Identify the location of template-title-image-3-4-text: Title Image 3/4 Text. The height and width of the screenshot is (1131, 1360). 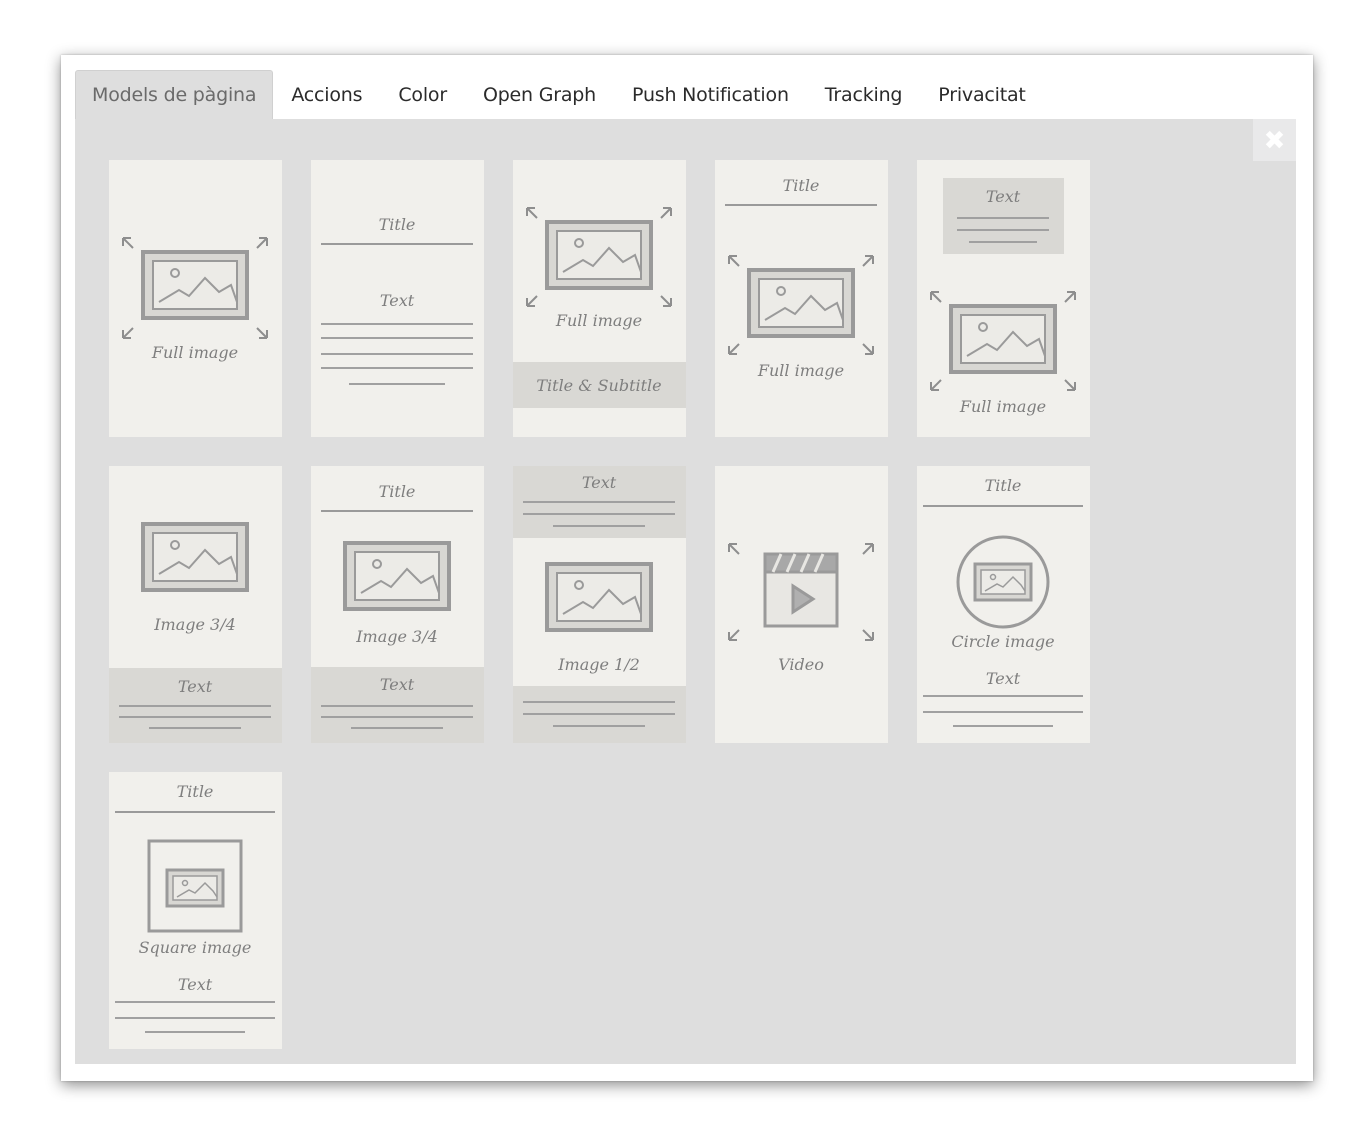
(397, 604).